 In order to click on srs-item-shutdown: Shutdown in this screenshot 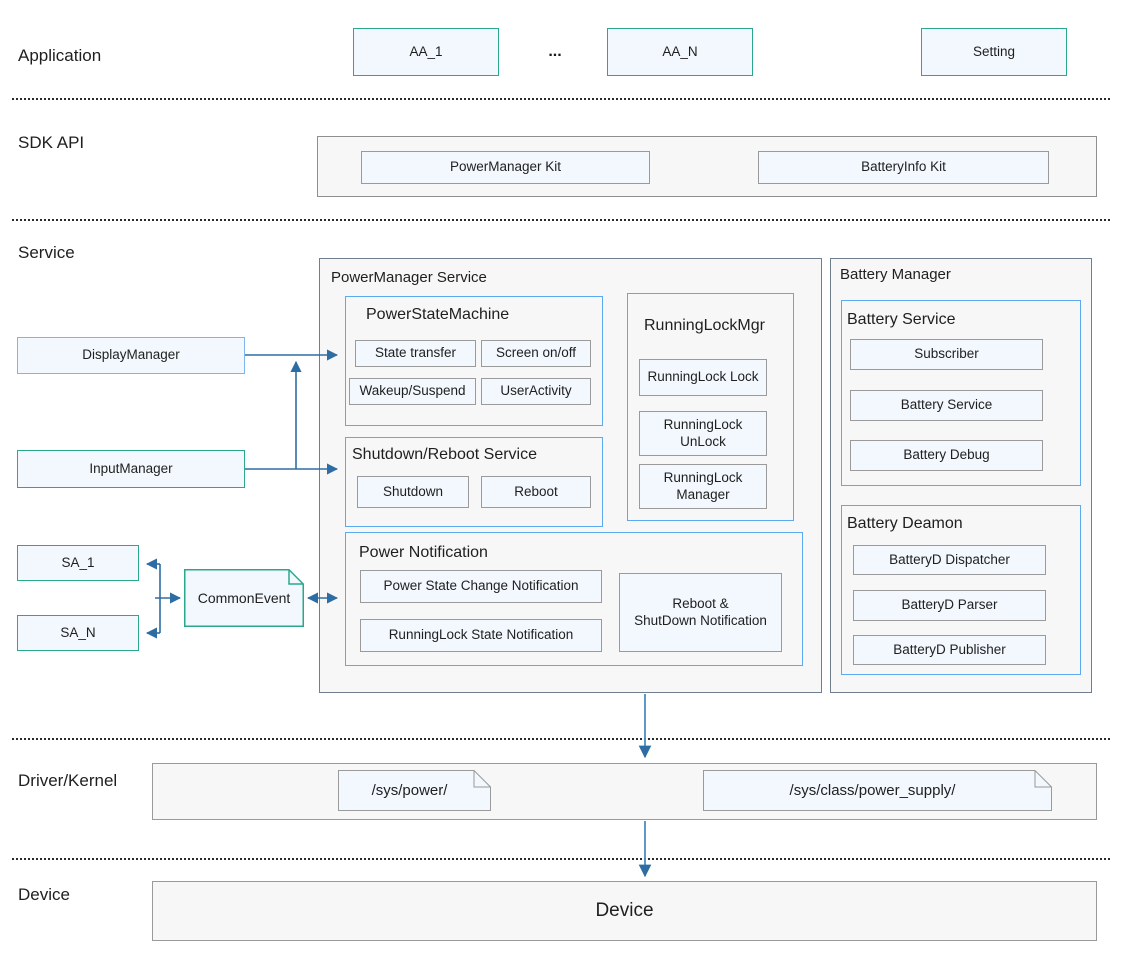, I will do `click(413, 492)`.